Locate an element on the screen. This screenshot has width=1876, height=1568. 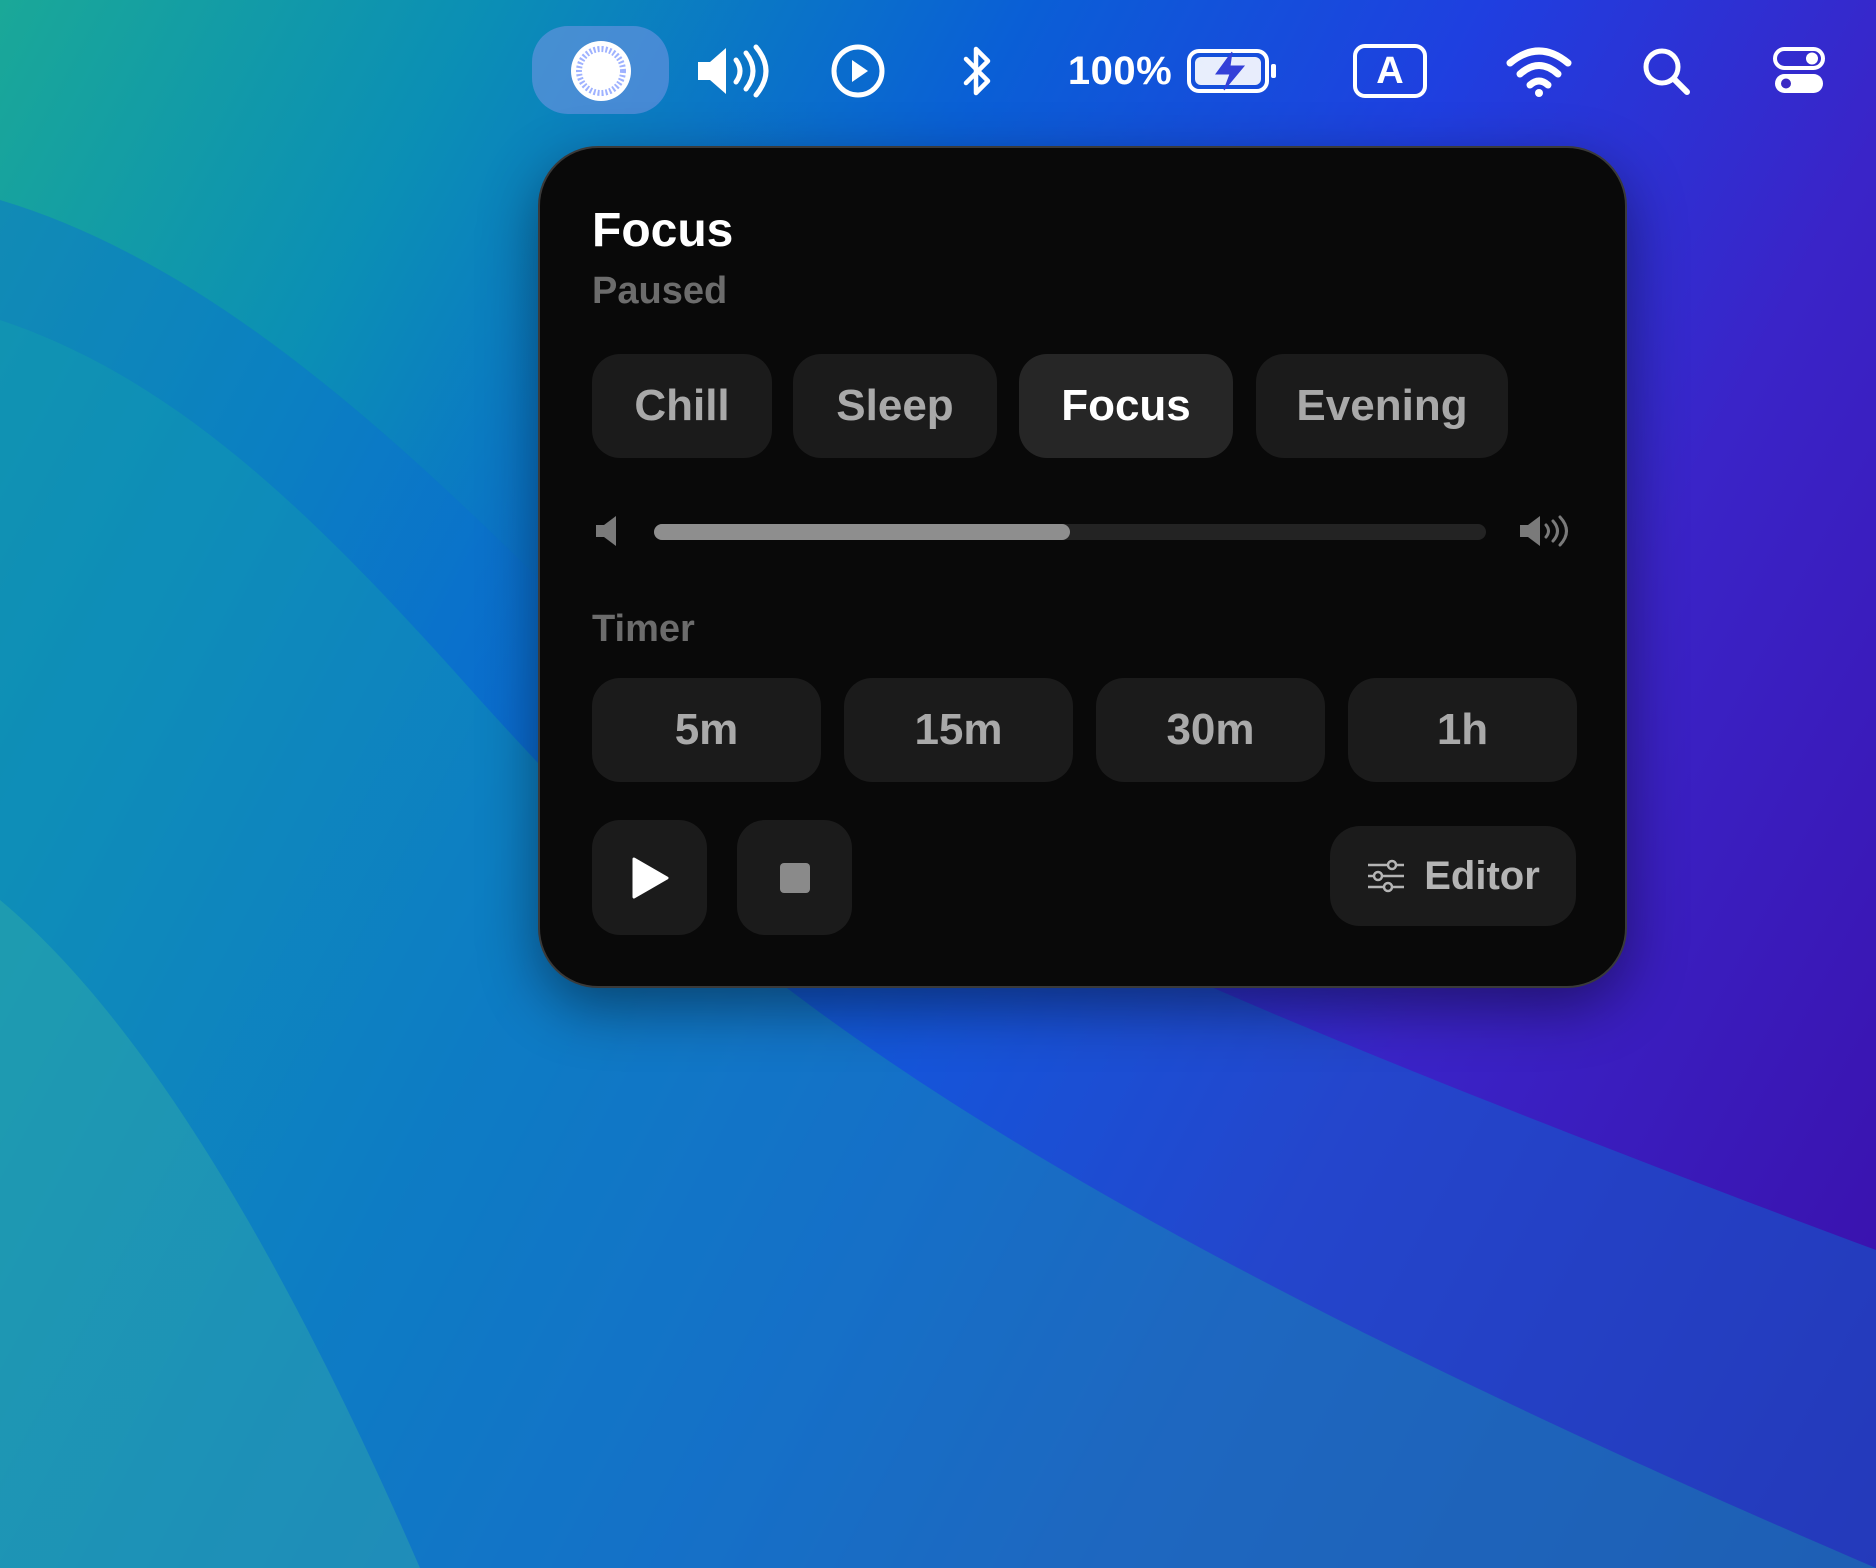
bluetooth-icon is located at coordinates (978, 71).